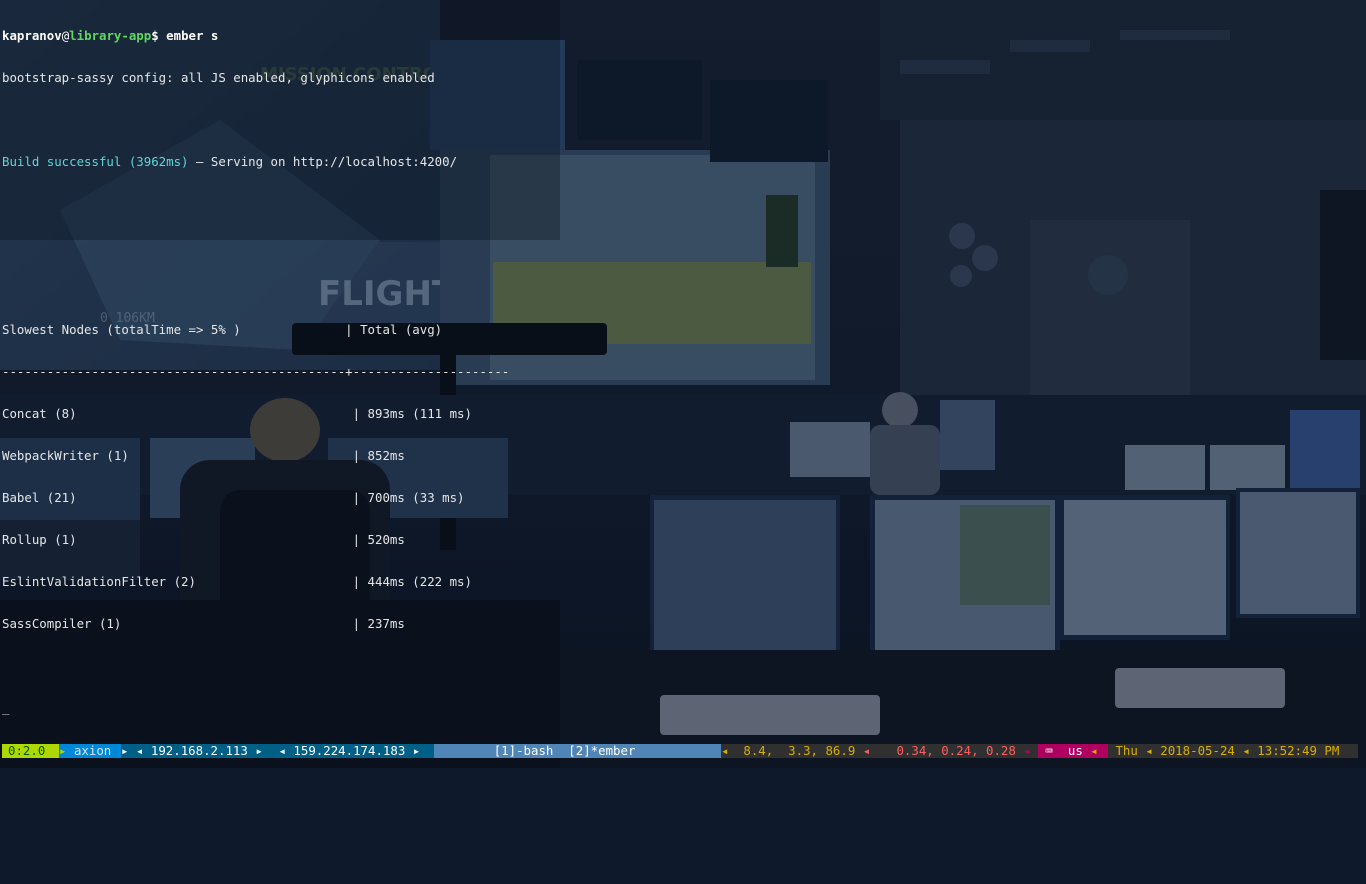 This screenshot has height=884, width=1366. What do you see at coordinates (203, 455) in the screenshot?
I see `slowest-node-row: WebpackWriter (1) | 852ms` at bounding box center [203, 455].